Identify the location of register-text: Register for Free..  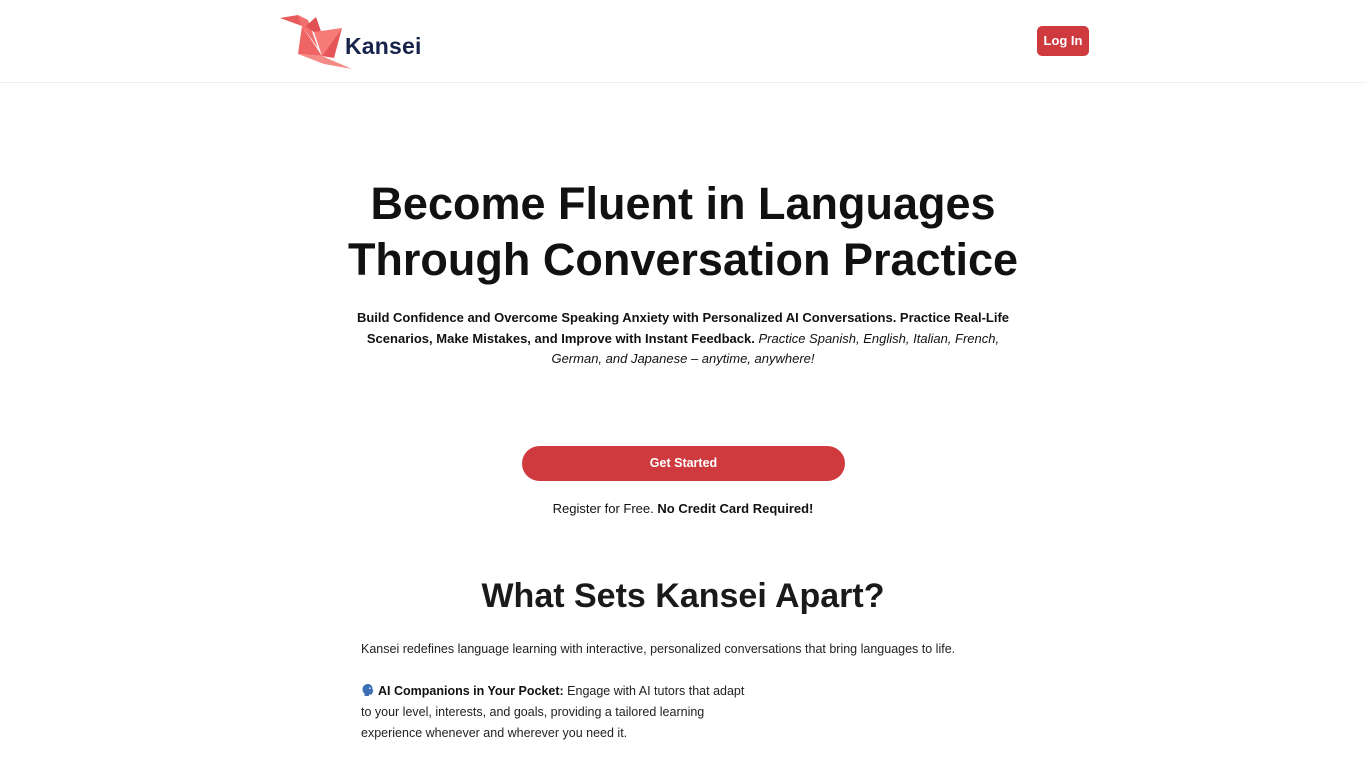
(603, 508).